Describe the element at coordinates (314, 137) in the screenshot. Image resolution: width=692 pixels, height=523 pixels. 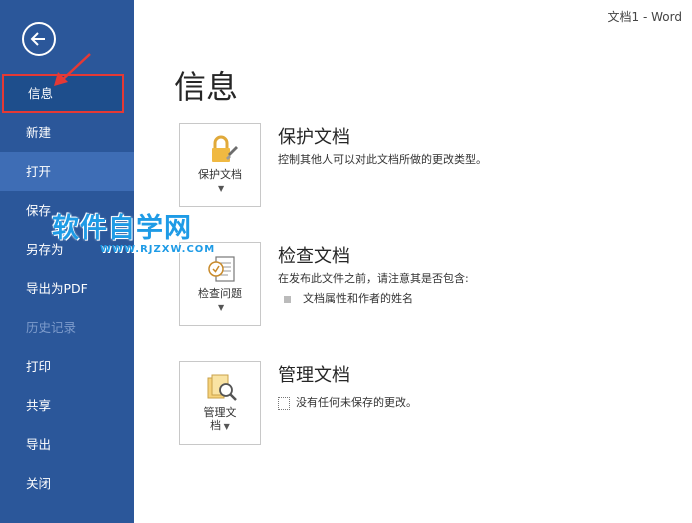
I see `protect-document-title: 保护文档` at that location.